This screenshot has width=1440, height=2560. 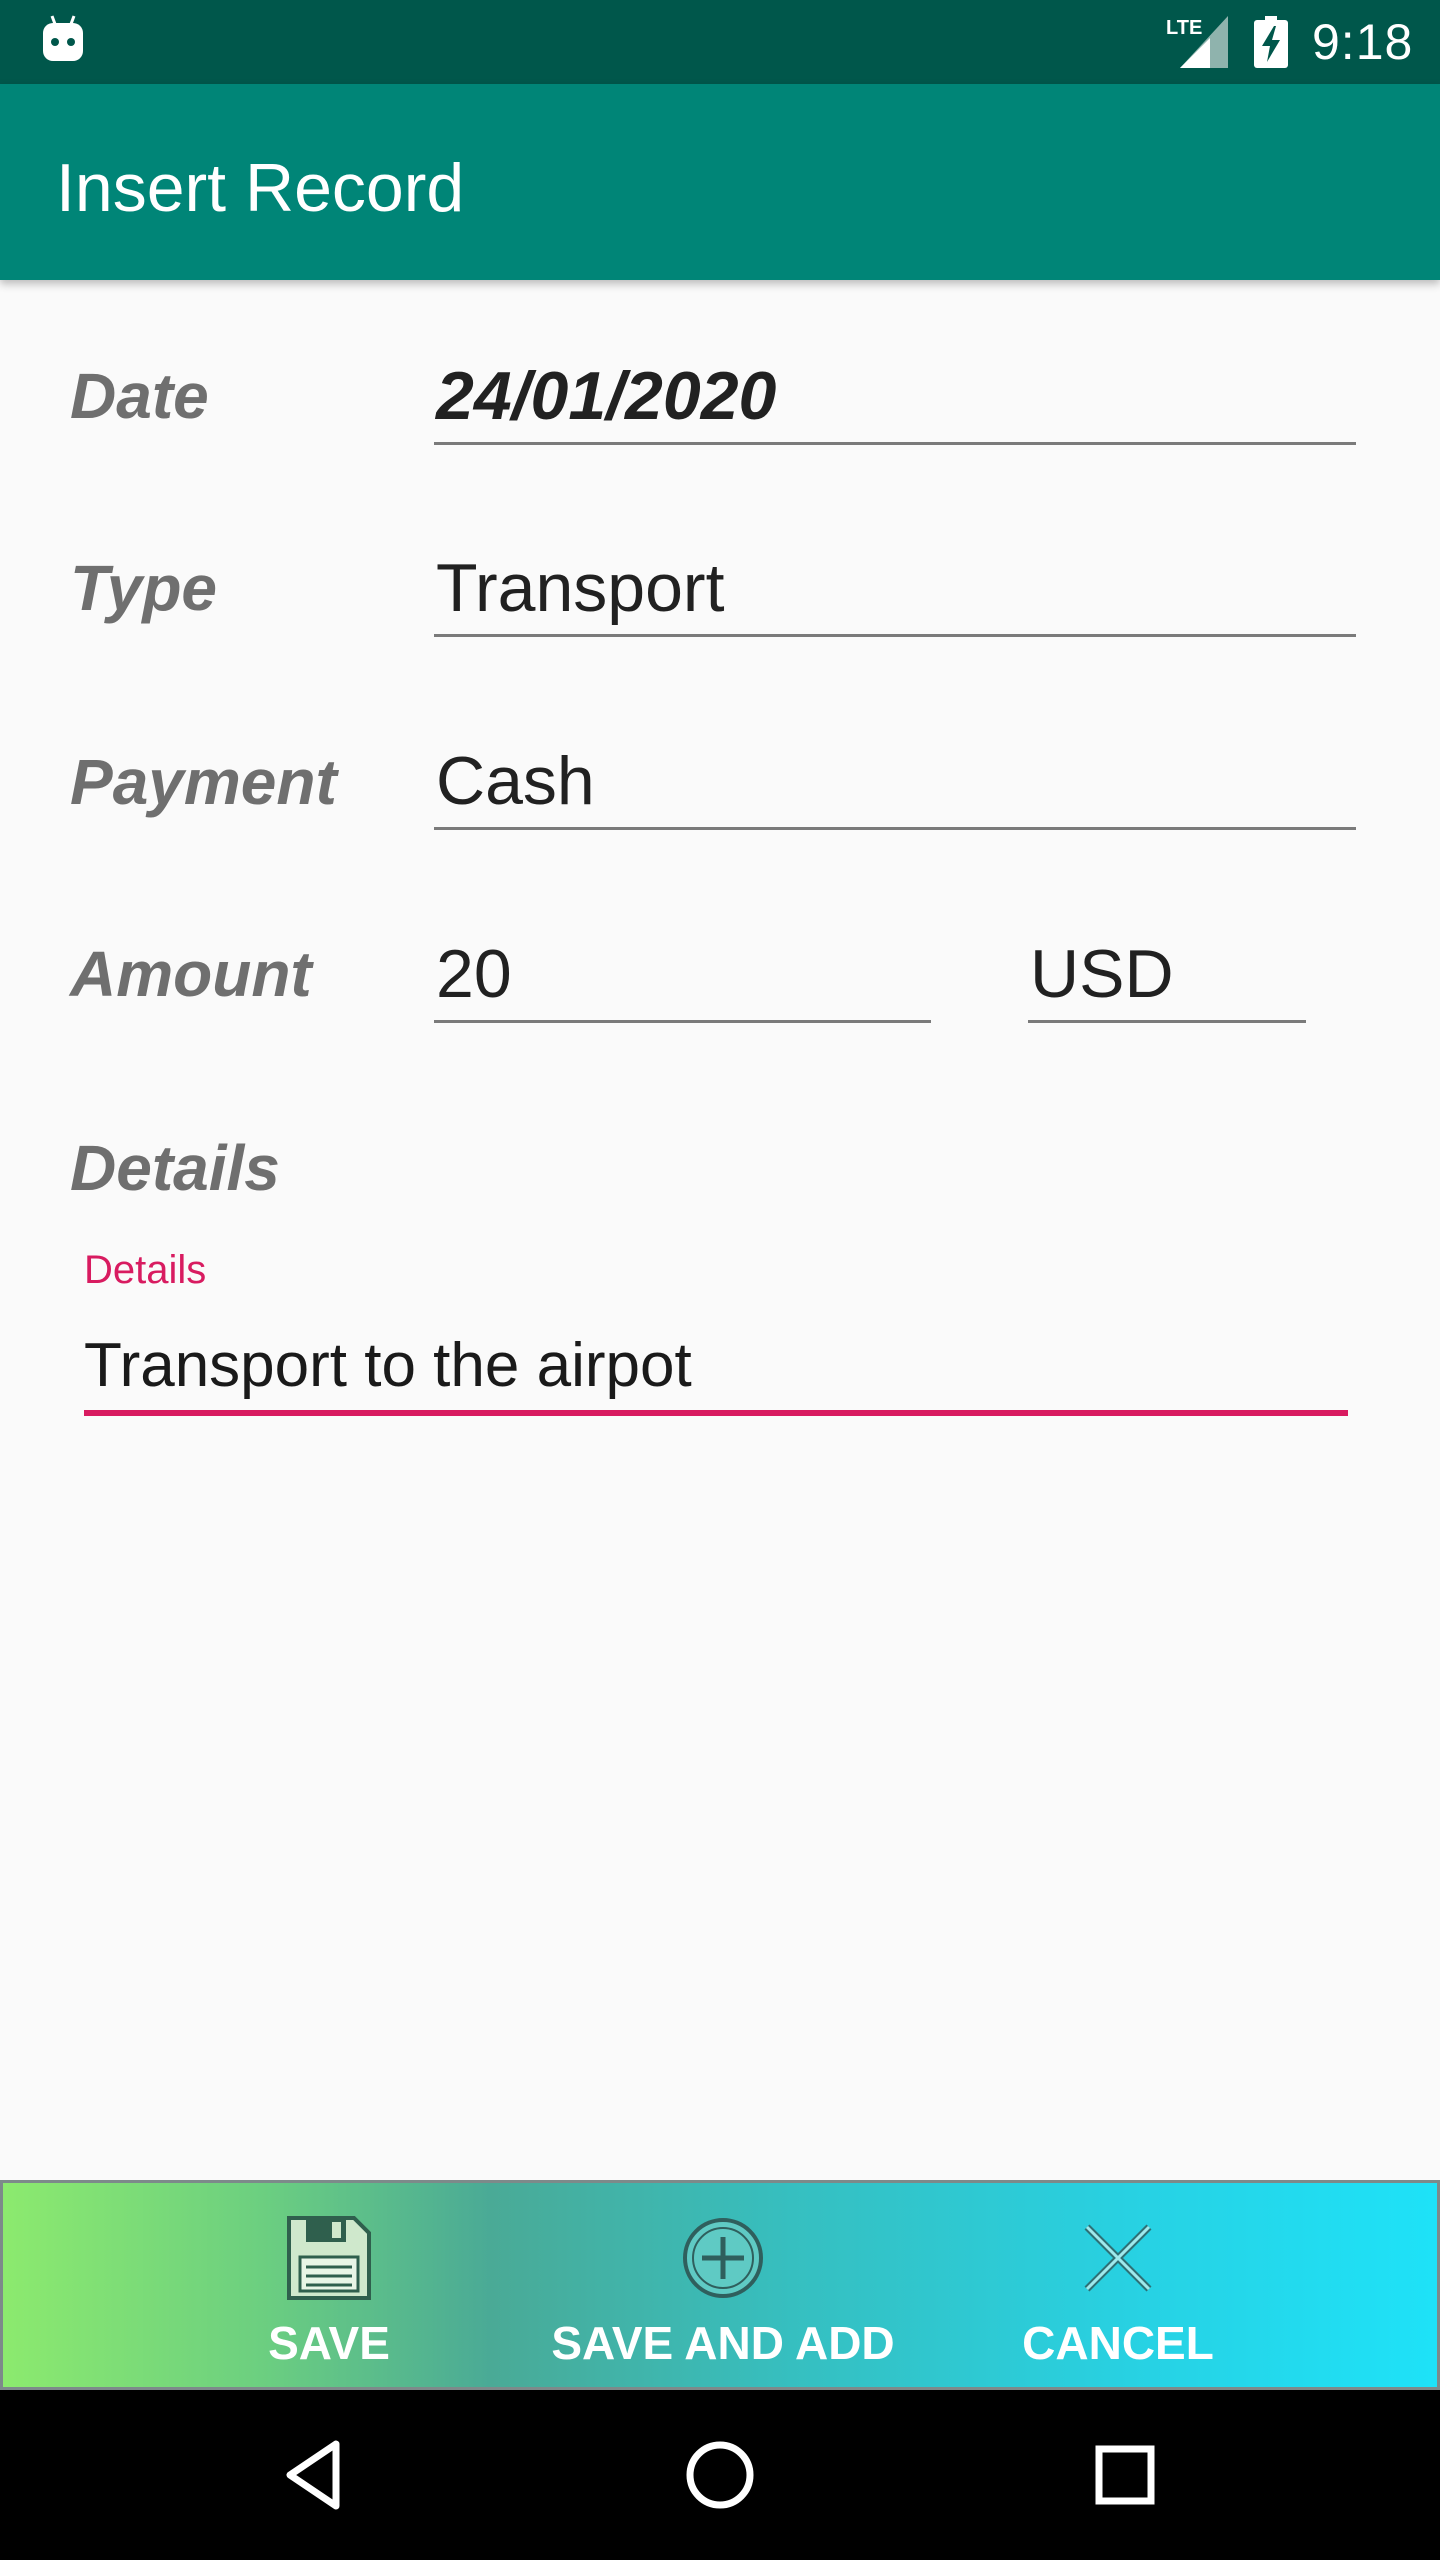 I want to click on network-label: LTE, so click(x=1184, y=28).